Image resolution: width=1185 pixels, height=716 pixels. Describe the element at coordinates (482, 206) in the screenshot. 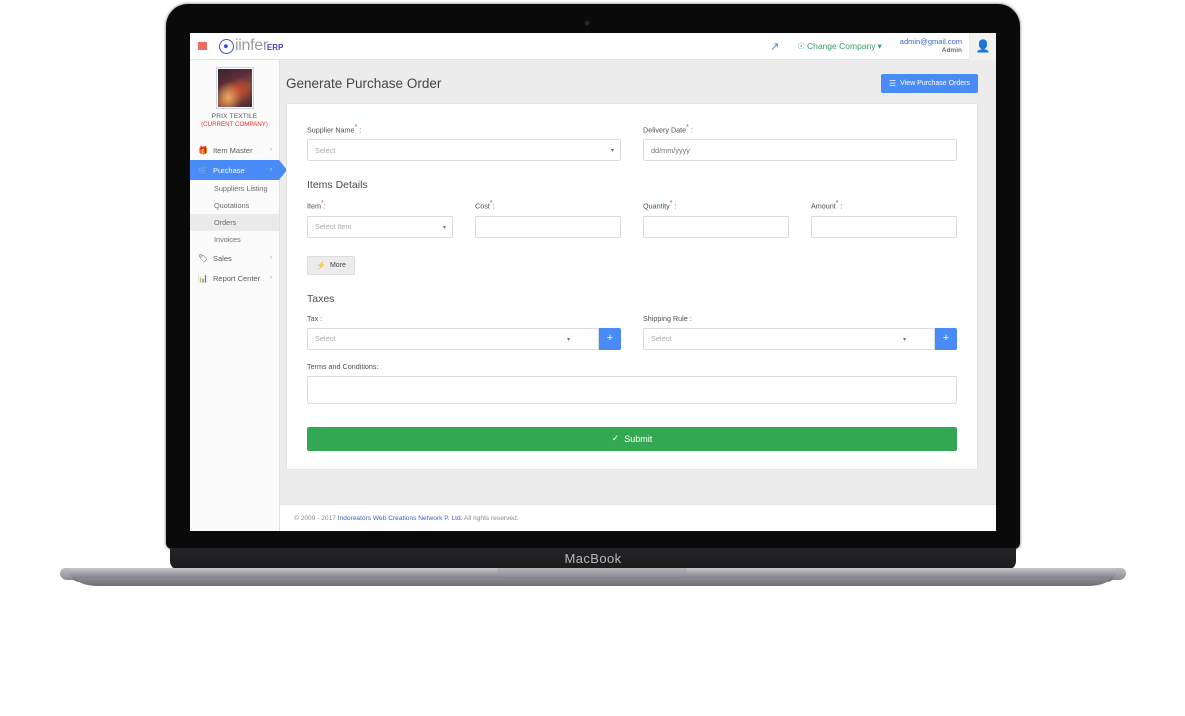

I see `label-text: Cost` at that location.